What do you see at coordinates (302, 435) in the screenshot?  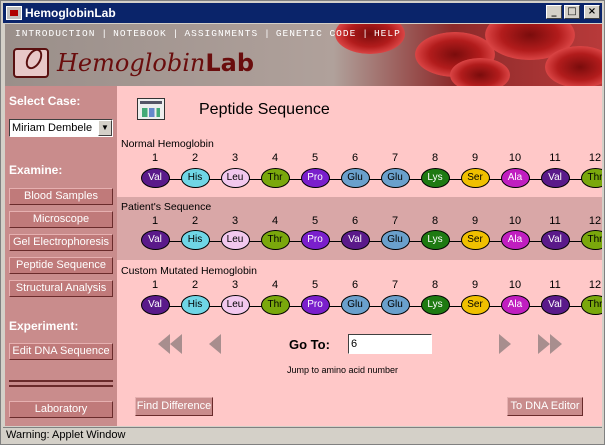 I see `status-bar: Warning: Applet Window` at bounding box center [302, 435].